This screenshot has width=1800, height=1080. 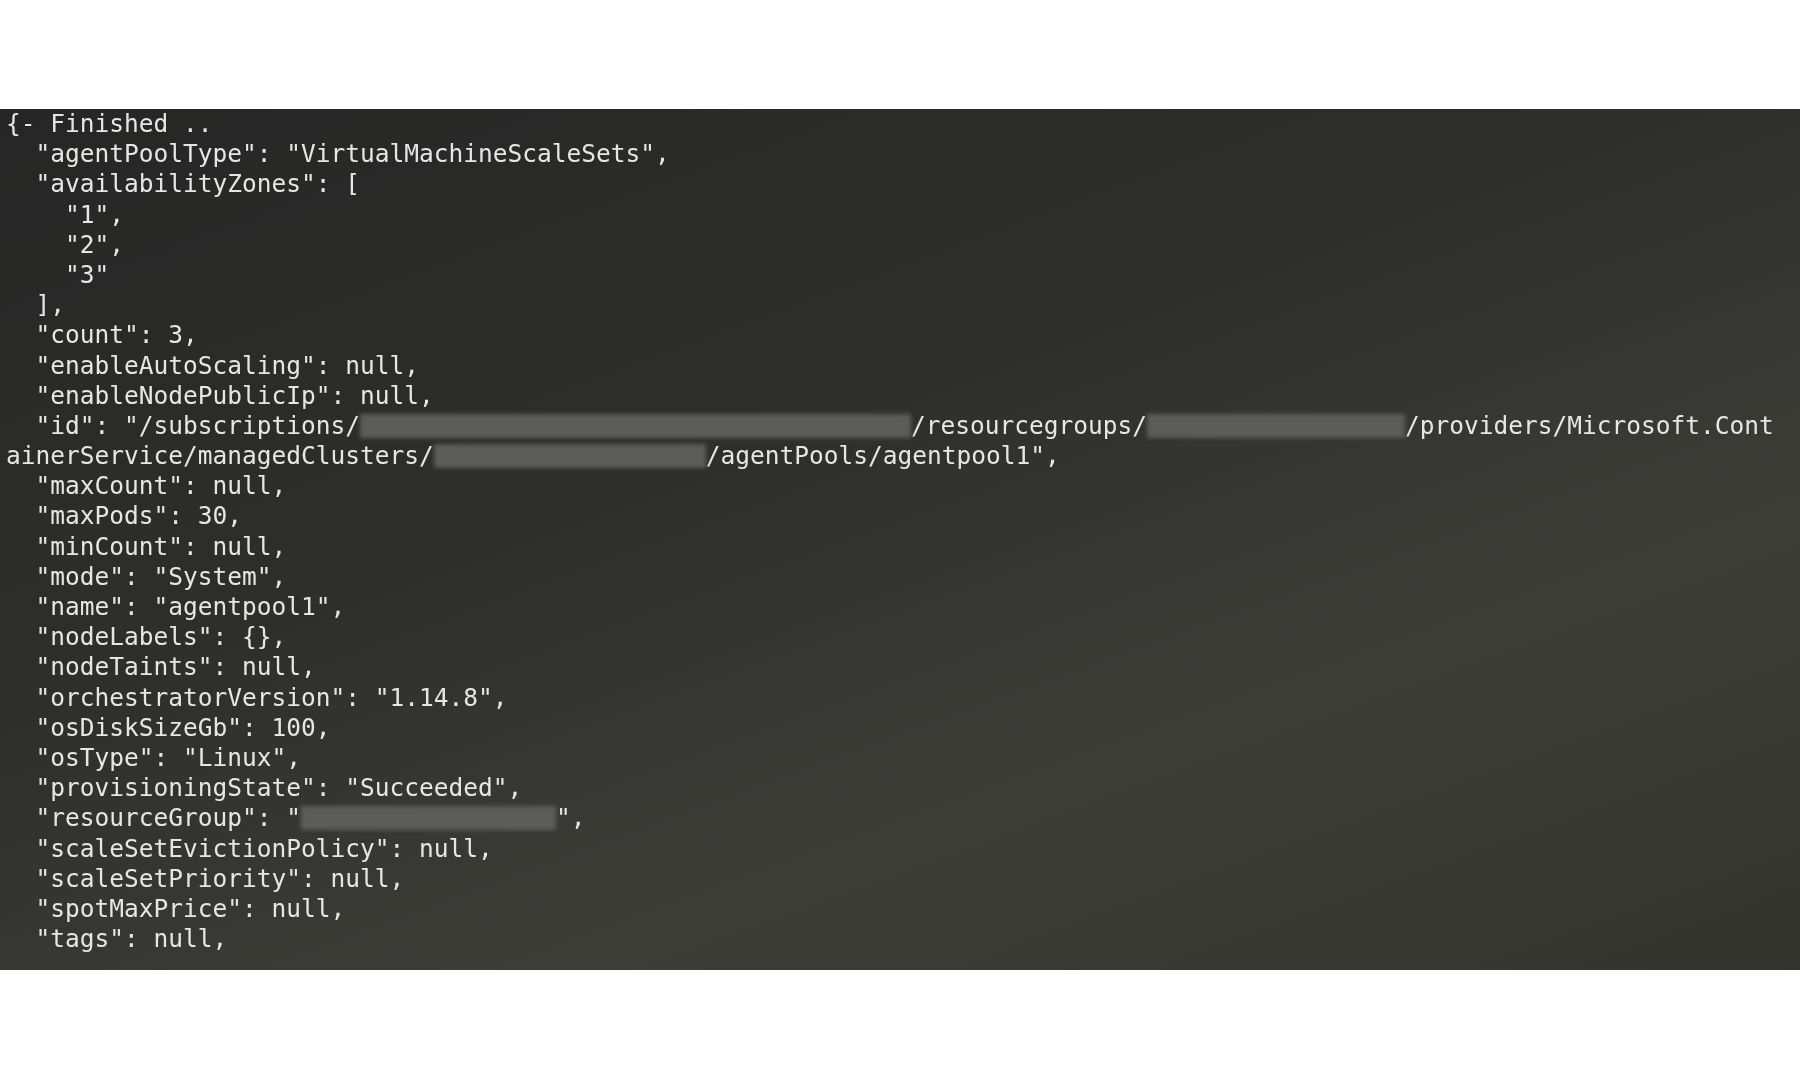 What do you see at coordinates (183, 727) in the screenshot?
I see `code-line: "osDiskSizeGb": 100,` at bounding box center [183, 727].